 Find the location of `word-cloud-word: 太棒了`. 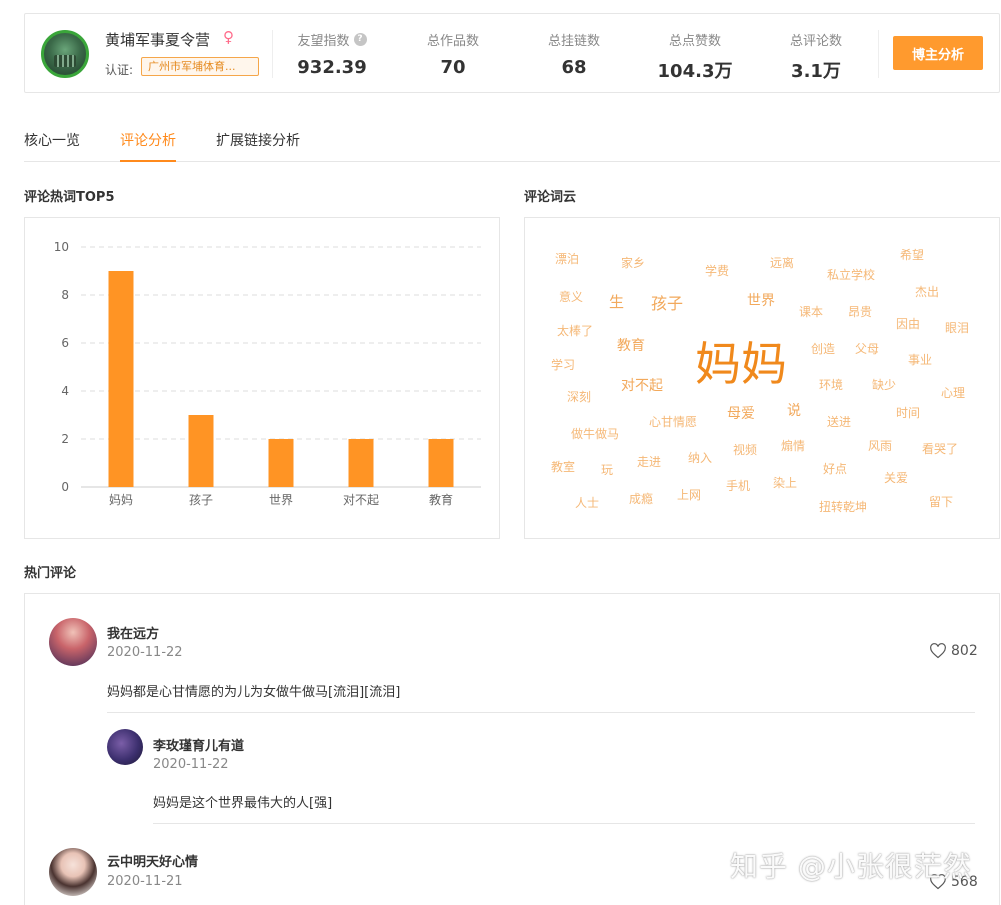

word-cloud-word: 太棒了 is located at coordinates (575, 331).